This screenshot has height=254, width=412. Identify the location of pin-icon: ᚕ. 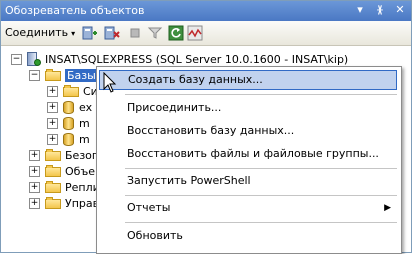
(380, 10).